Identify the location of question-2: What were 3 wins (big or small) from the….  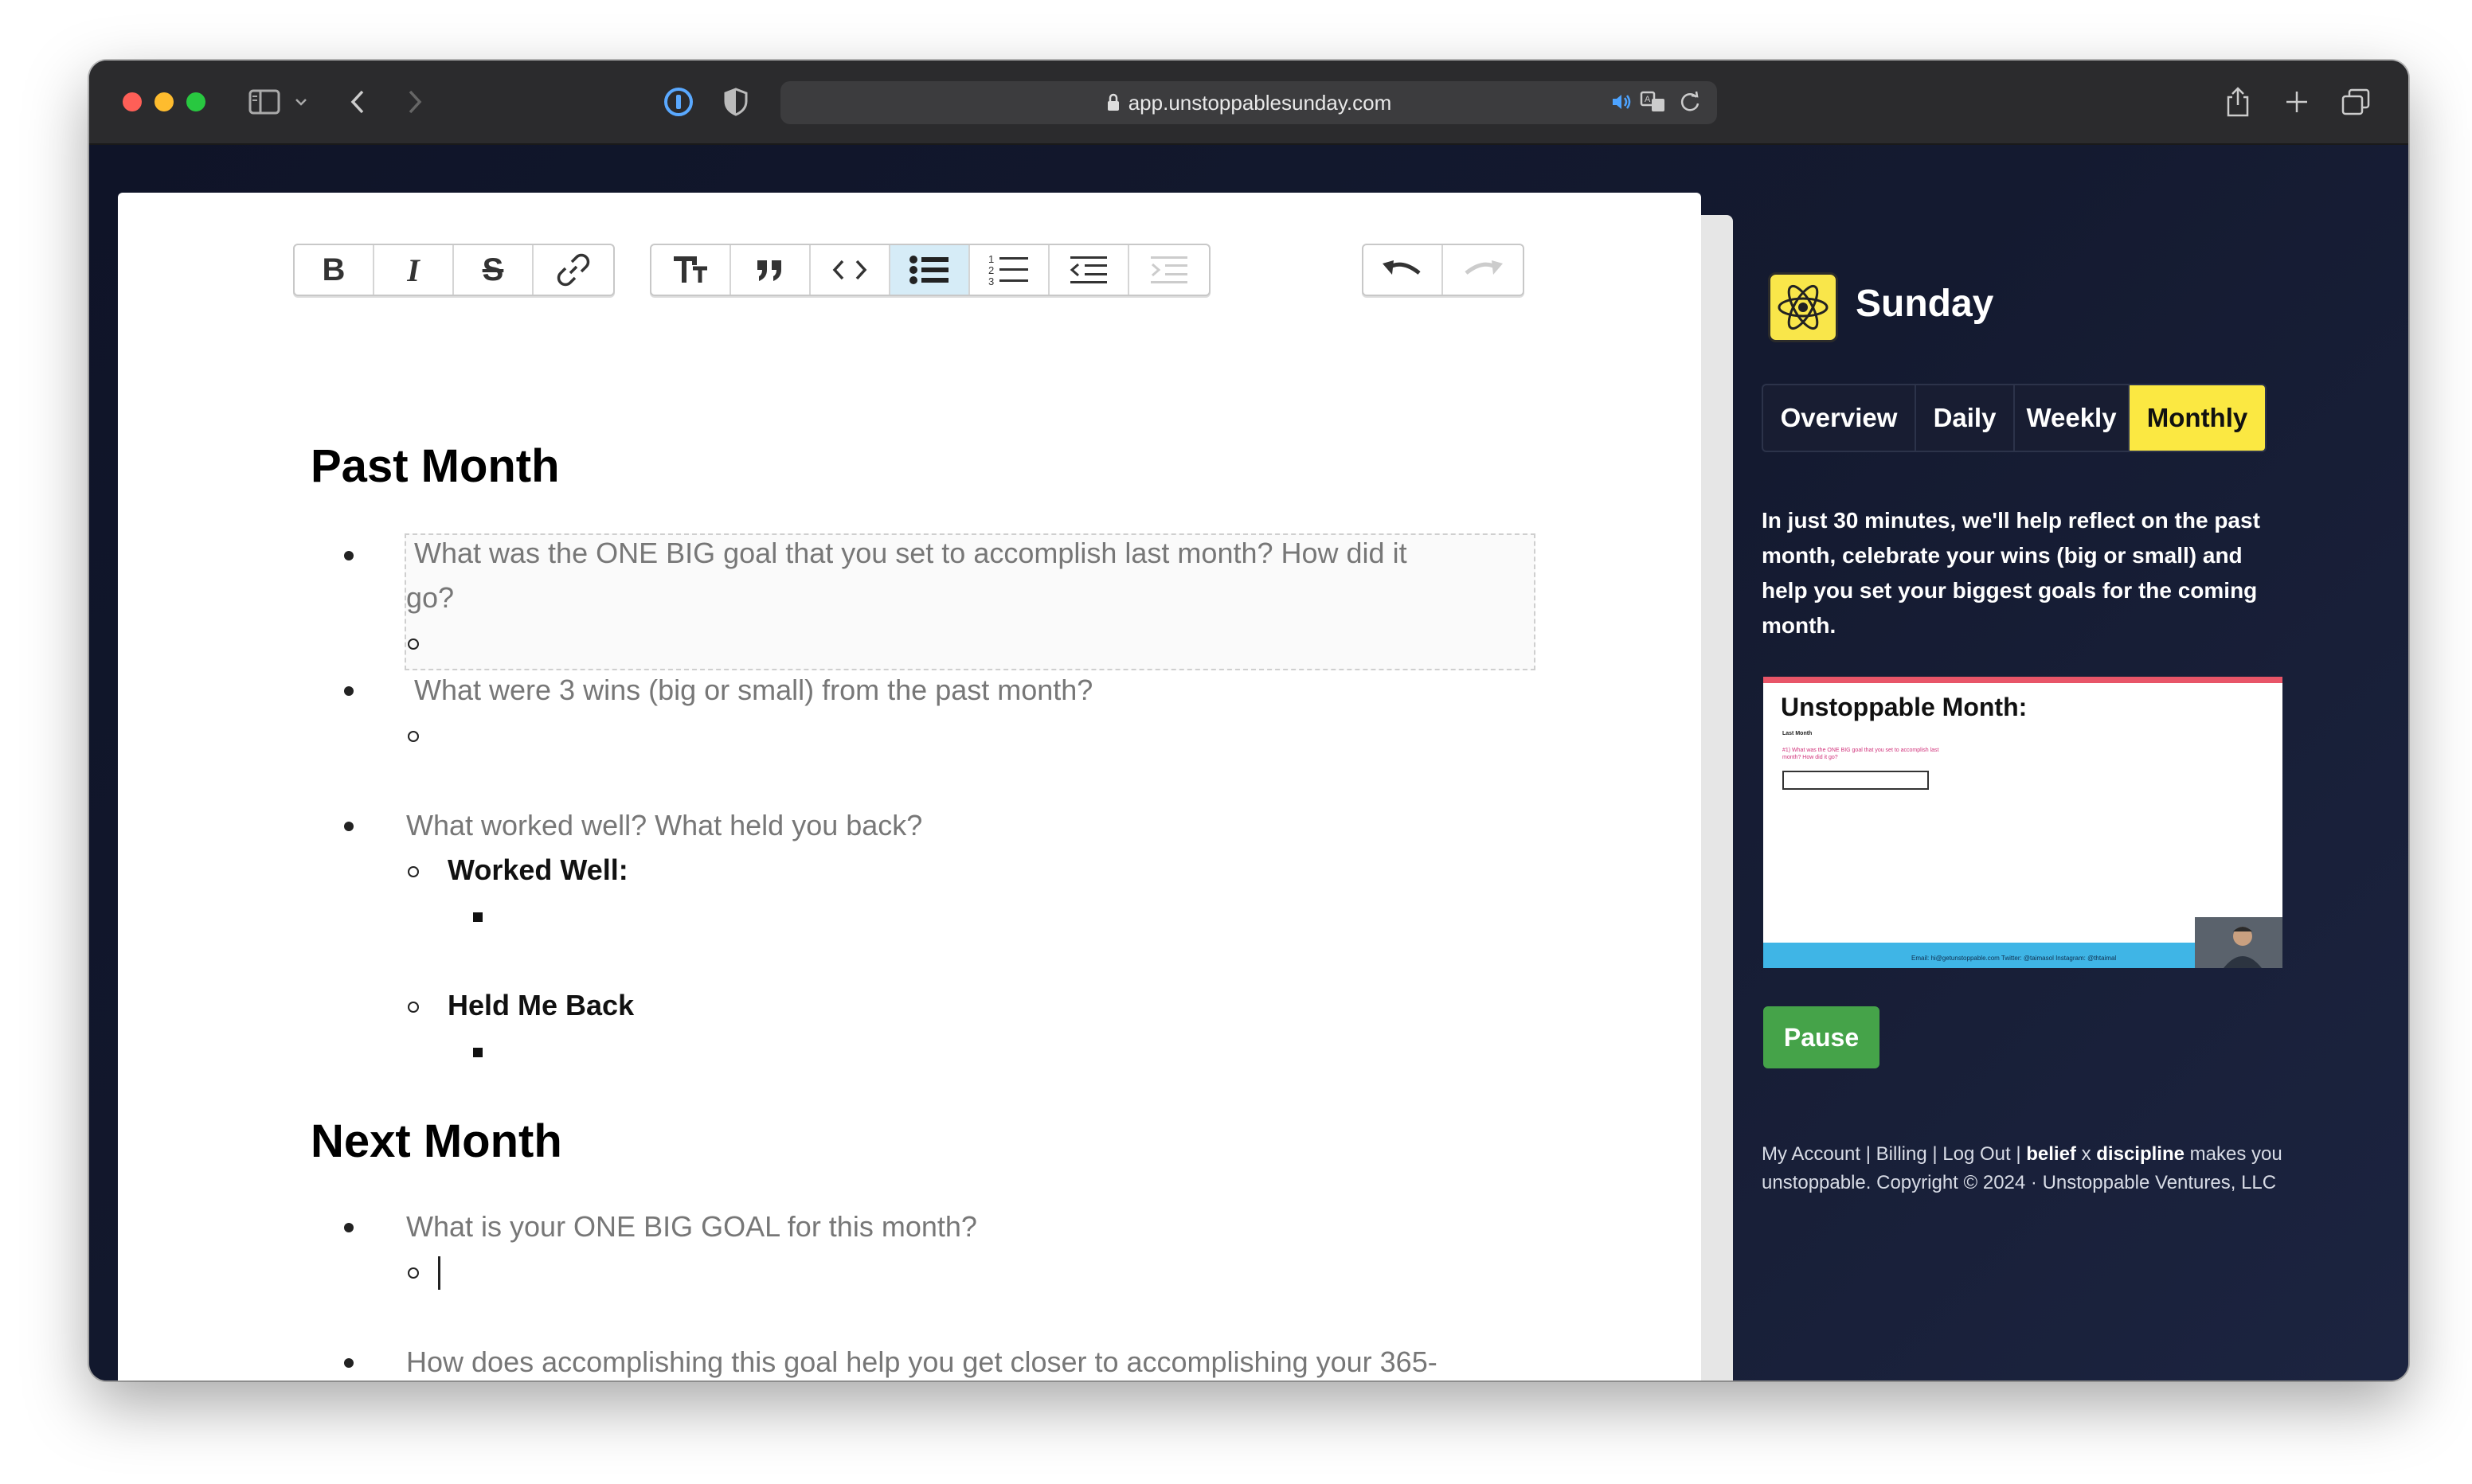
(753, 690).